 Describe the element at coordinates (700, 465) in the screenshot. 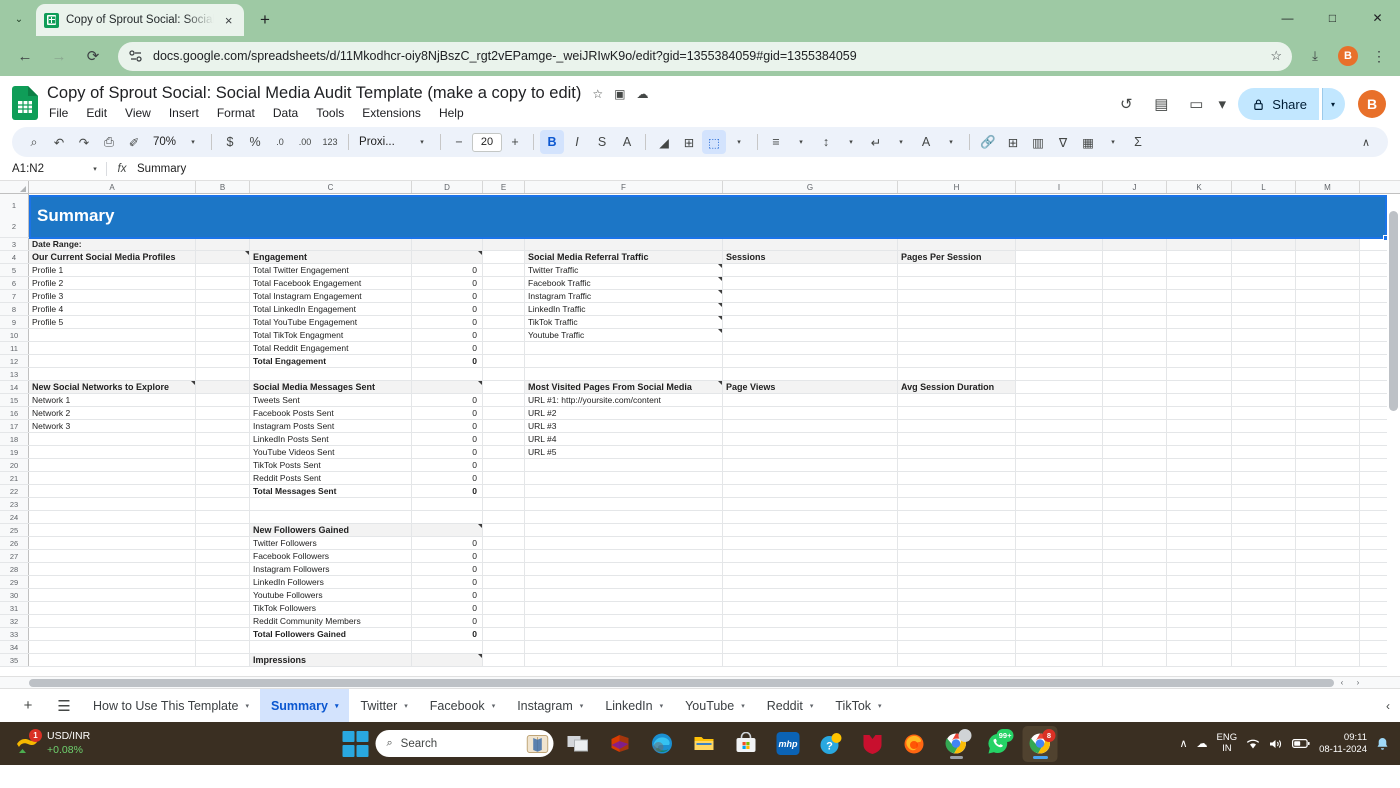

I see `table-row: 20 TikTok Posts Sent 0` at that location.